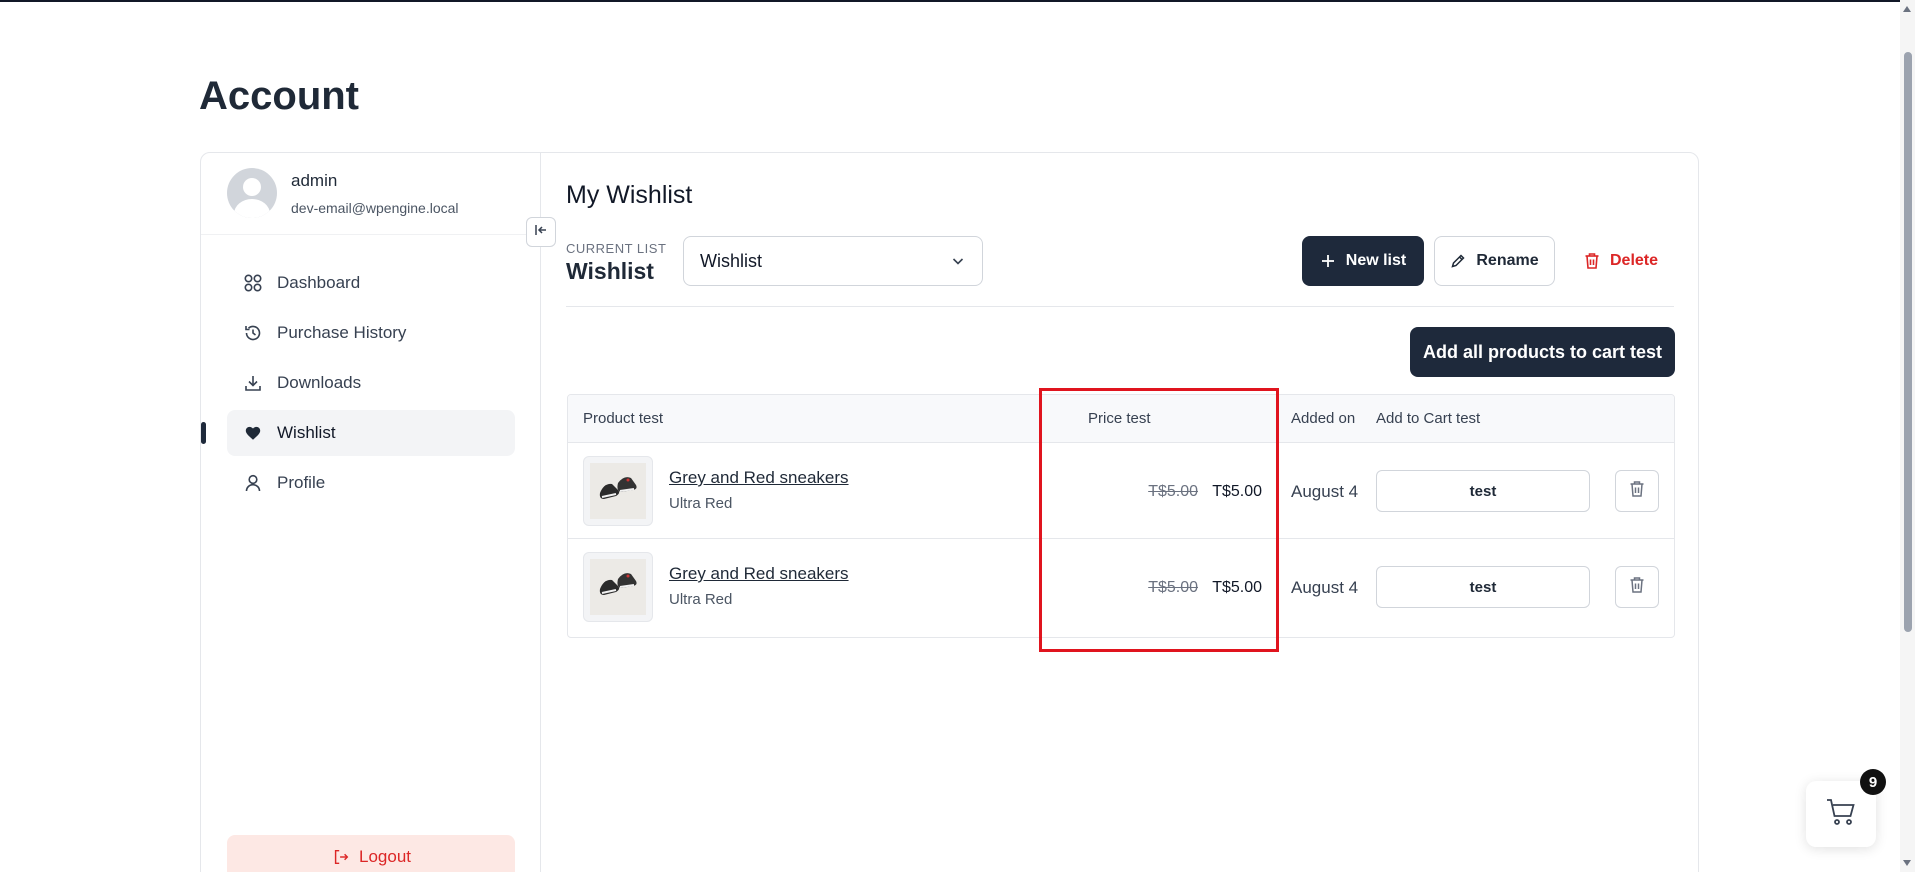 The image size is (1915, 872). I want to click on top-border, so click(957, 1).